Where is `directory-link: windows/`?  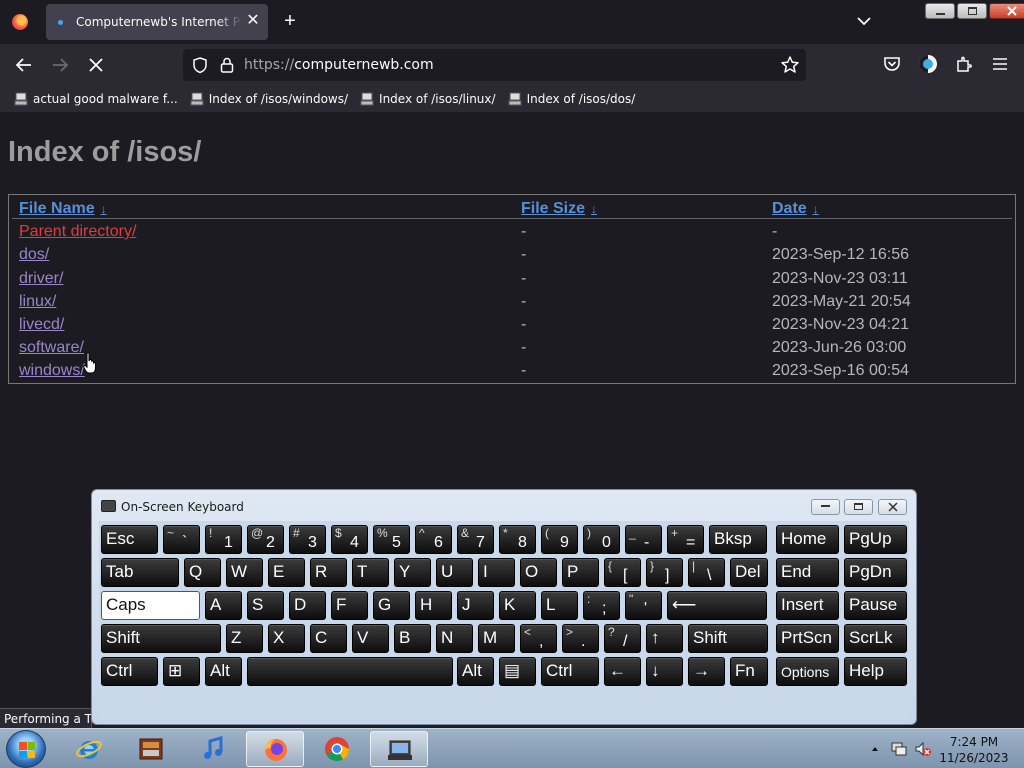
directory-link: windows/ is located at coordinates (52, 371).